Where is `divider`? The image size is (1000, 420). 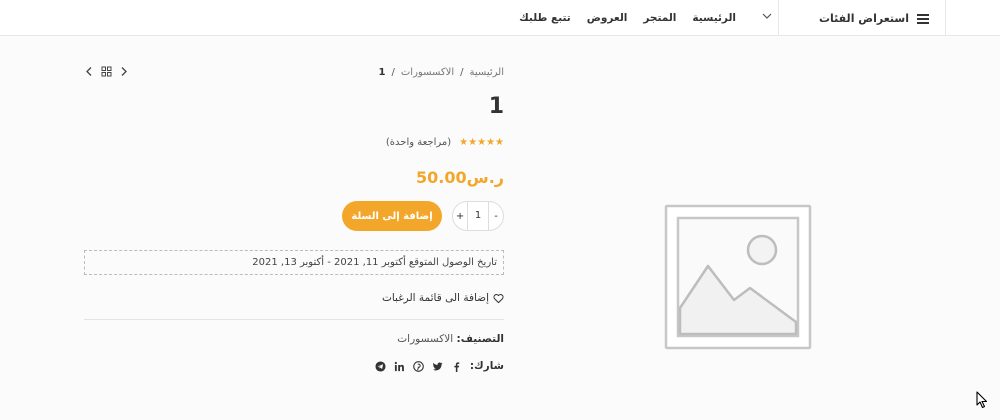 divider is located at coordinates (294, 319).